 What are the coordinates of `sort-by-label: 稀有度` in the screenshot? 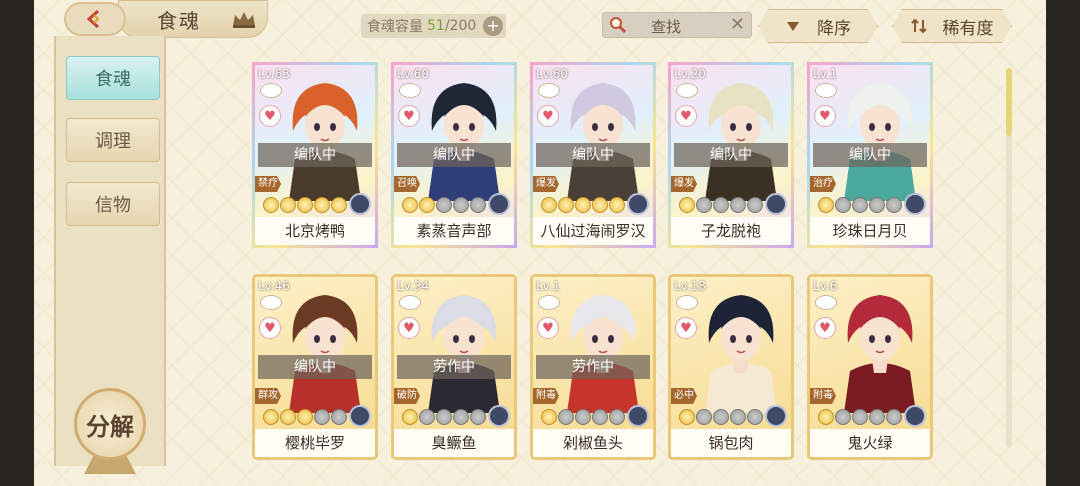 It's located at (968, 28).